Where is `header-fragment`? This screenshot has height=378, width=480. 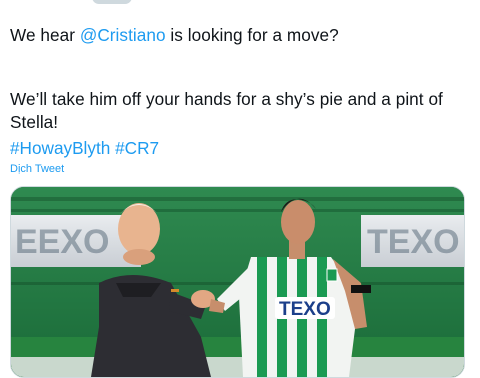 header-fragment is located at coordinates (112, 2).